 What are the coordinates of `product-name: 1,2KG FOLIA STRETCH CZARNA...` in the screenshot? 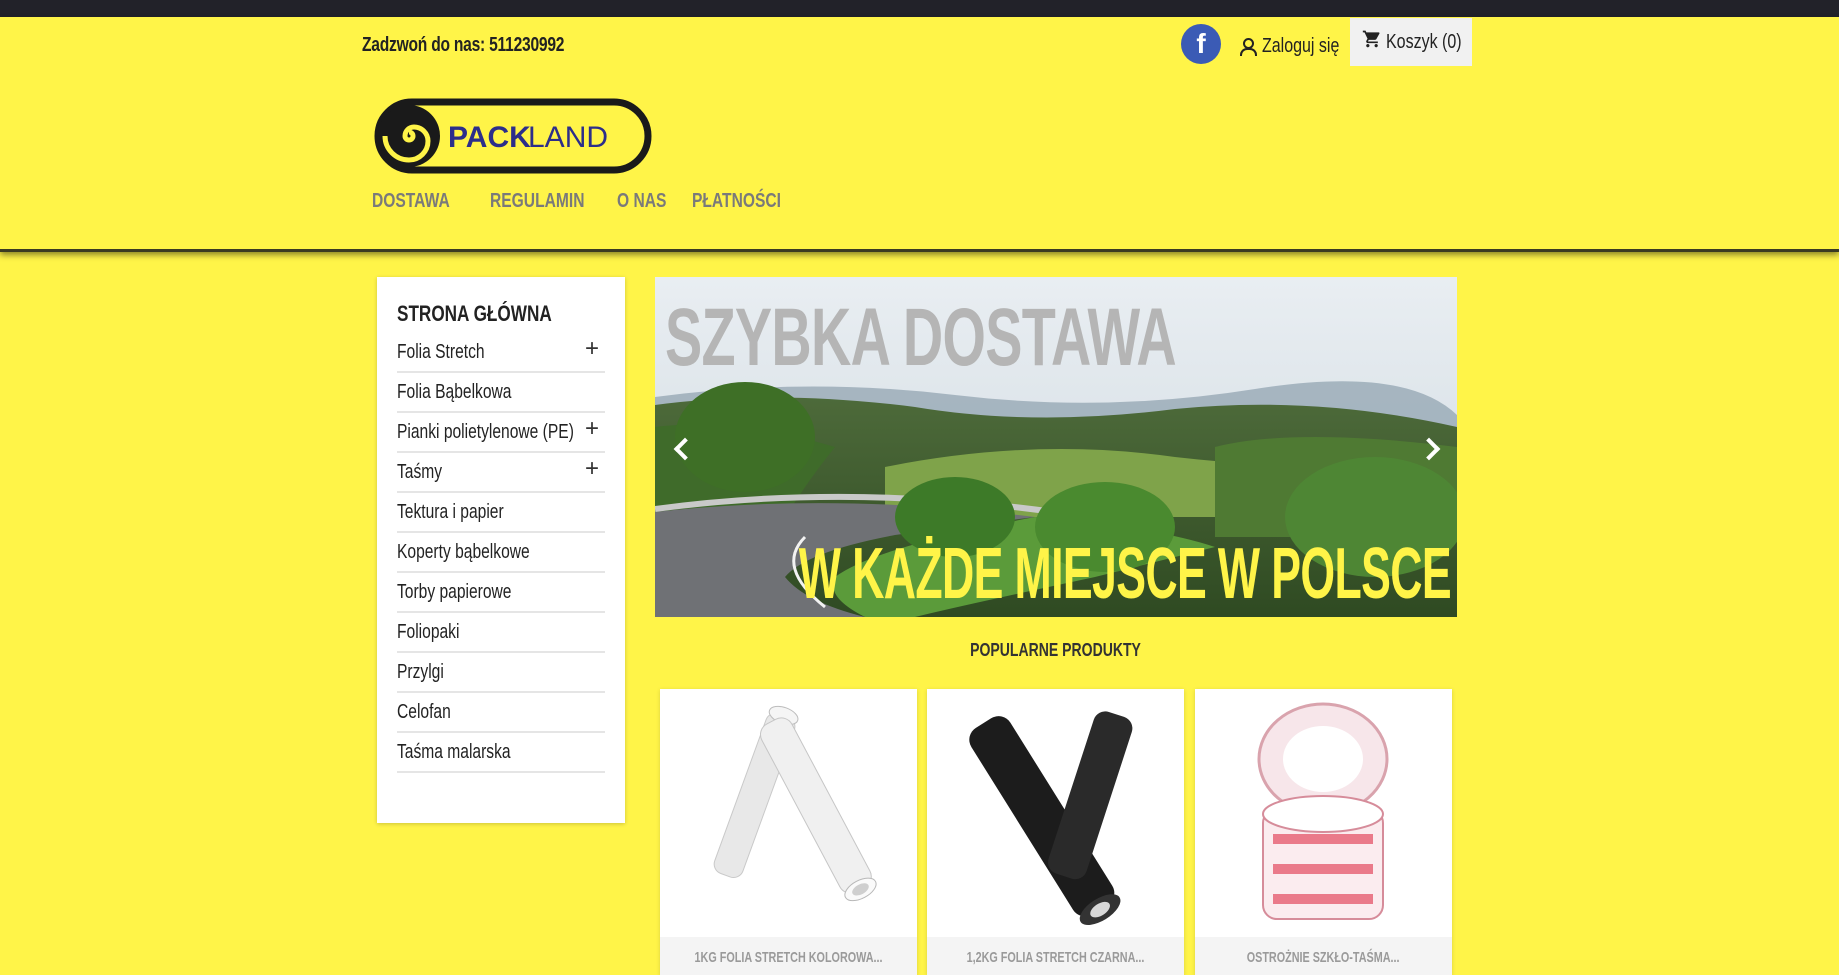 It's located at (1055, 956).